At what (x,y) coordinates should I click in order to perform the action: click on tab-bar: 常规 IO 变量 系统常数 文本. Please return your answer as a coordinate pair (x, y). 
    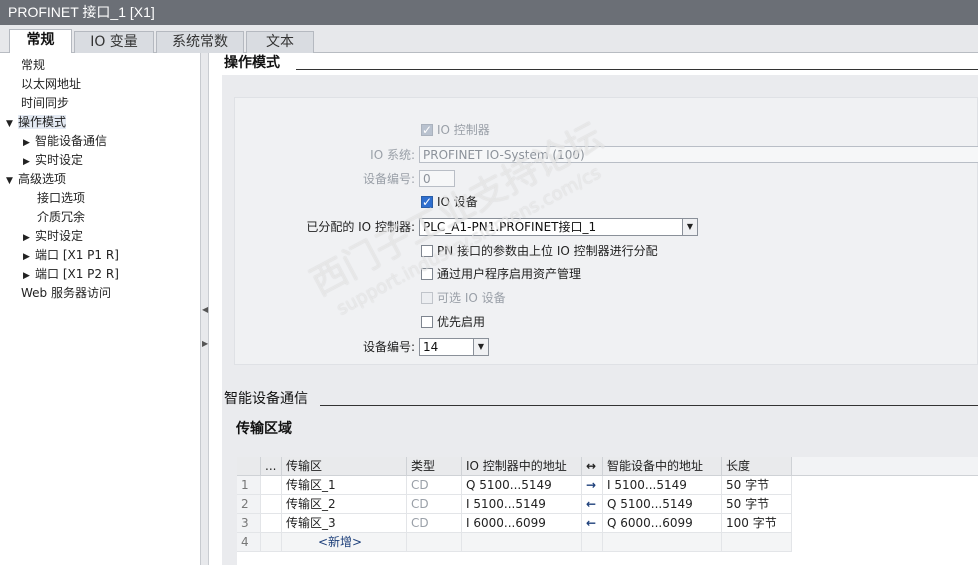
    Looking at the image, I should click on (489, 39).